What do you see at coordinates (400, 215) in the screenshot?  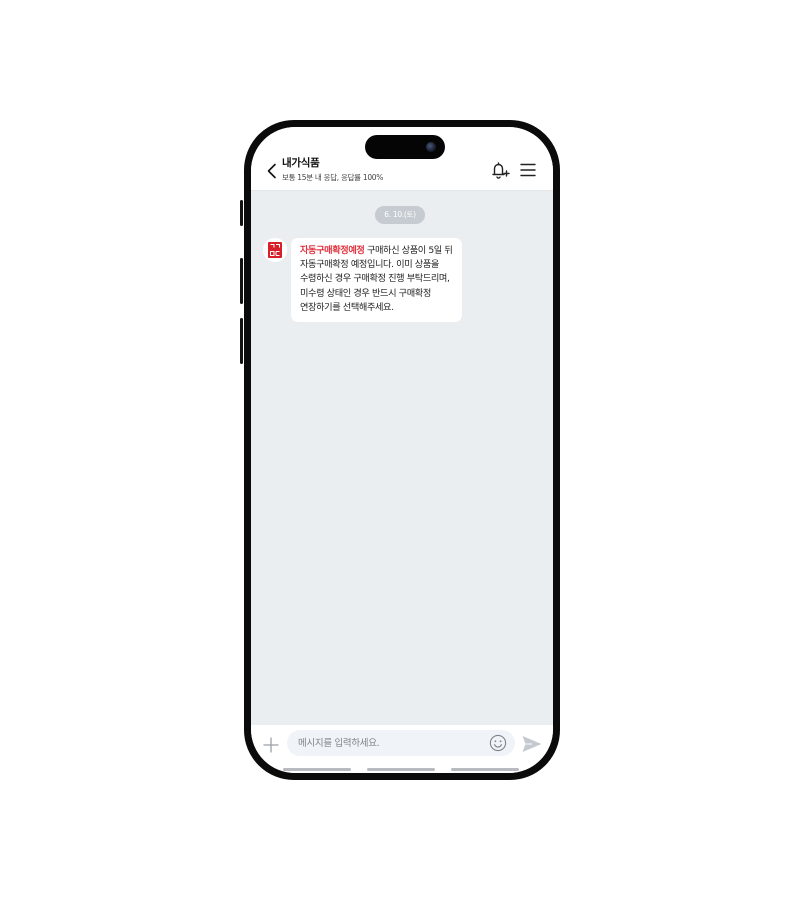 I see `date-separator: 6. 10.(토)` at bounding box center [400, 215].